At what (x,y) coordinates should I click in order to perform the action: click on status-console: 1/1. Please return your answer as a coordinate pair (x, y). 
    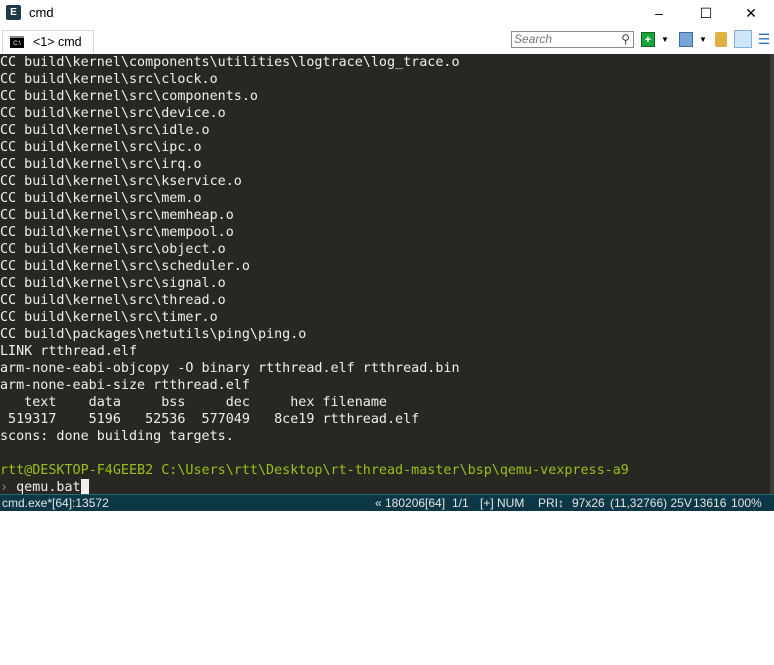
    Looking at the image, I should click on (460, 503).